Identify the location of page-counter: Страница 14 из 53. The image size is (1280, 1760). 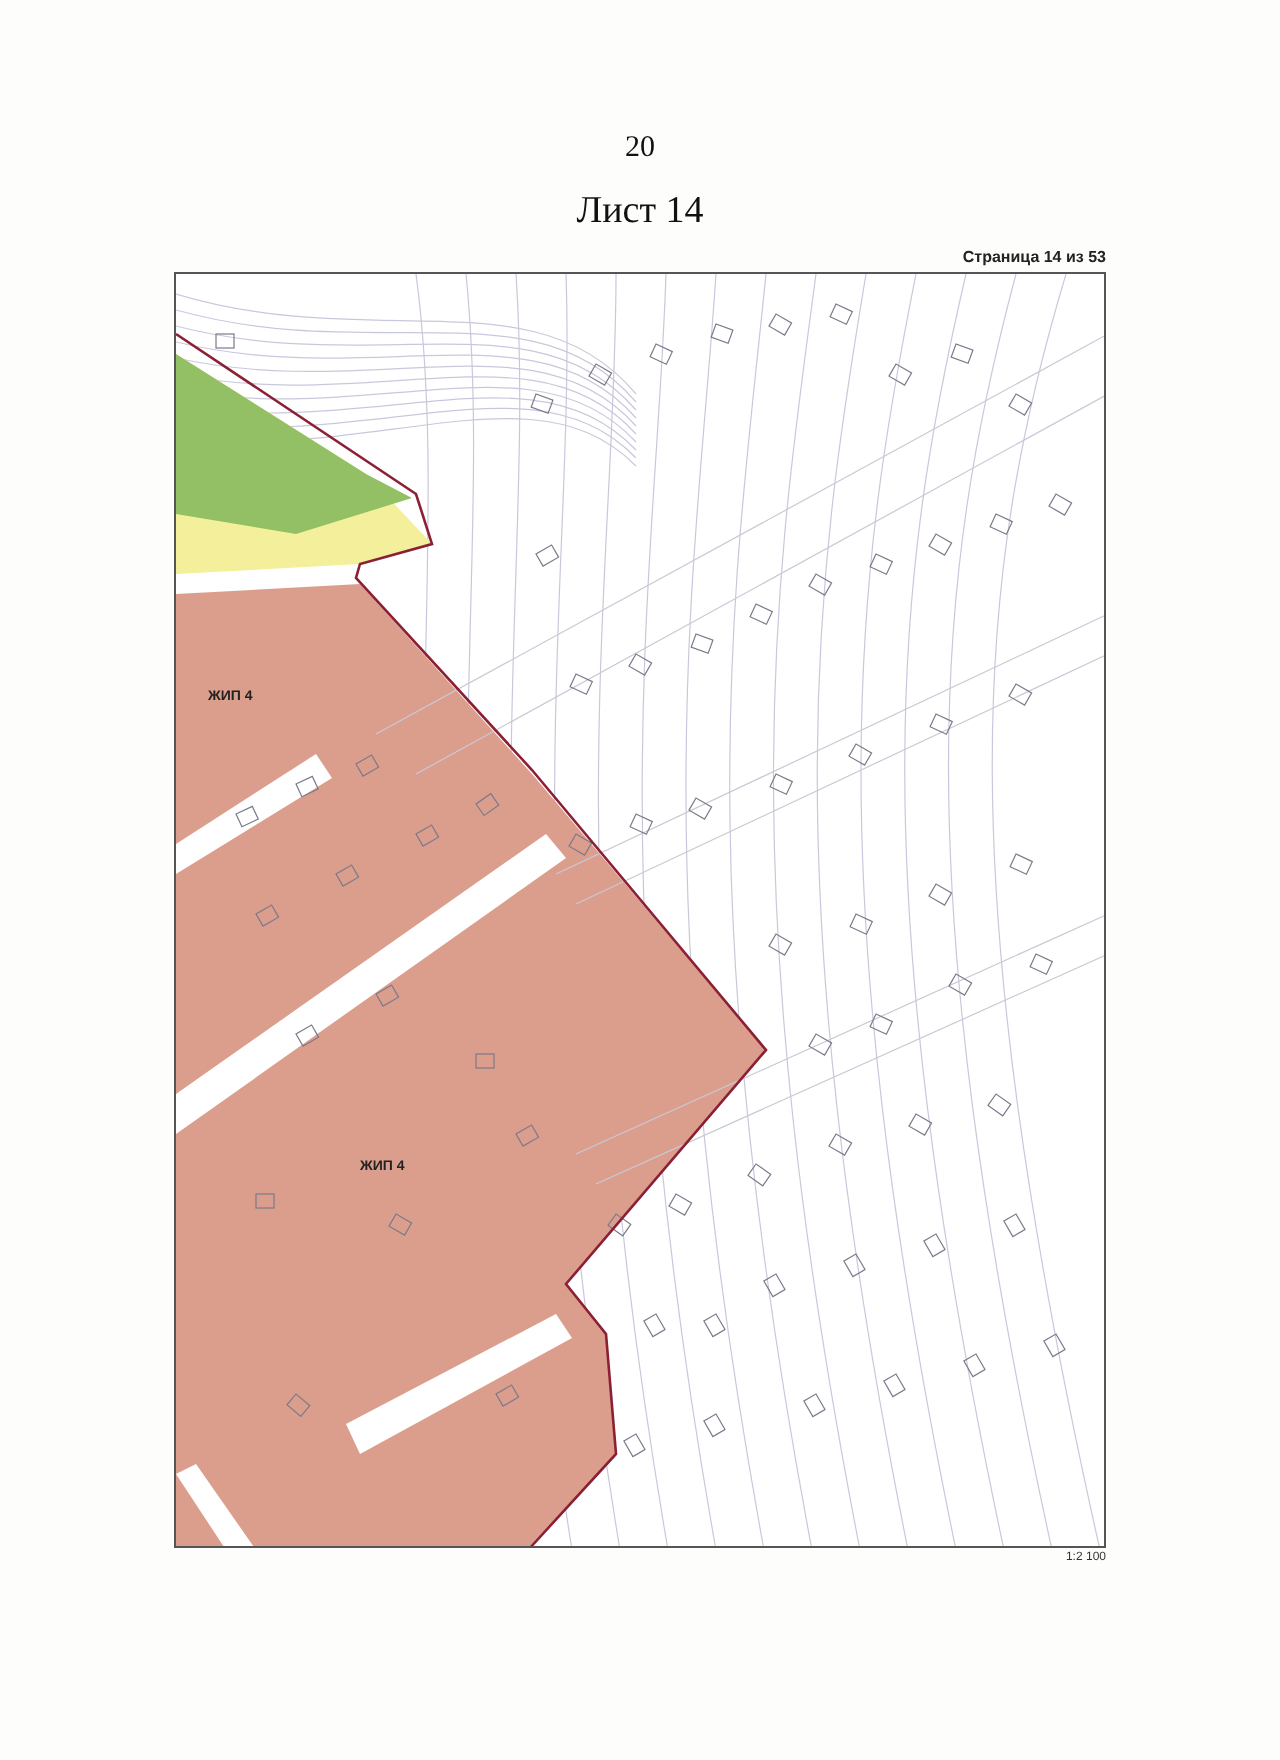
(1034, 257).